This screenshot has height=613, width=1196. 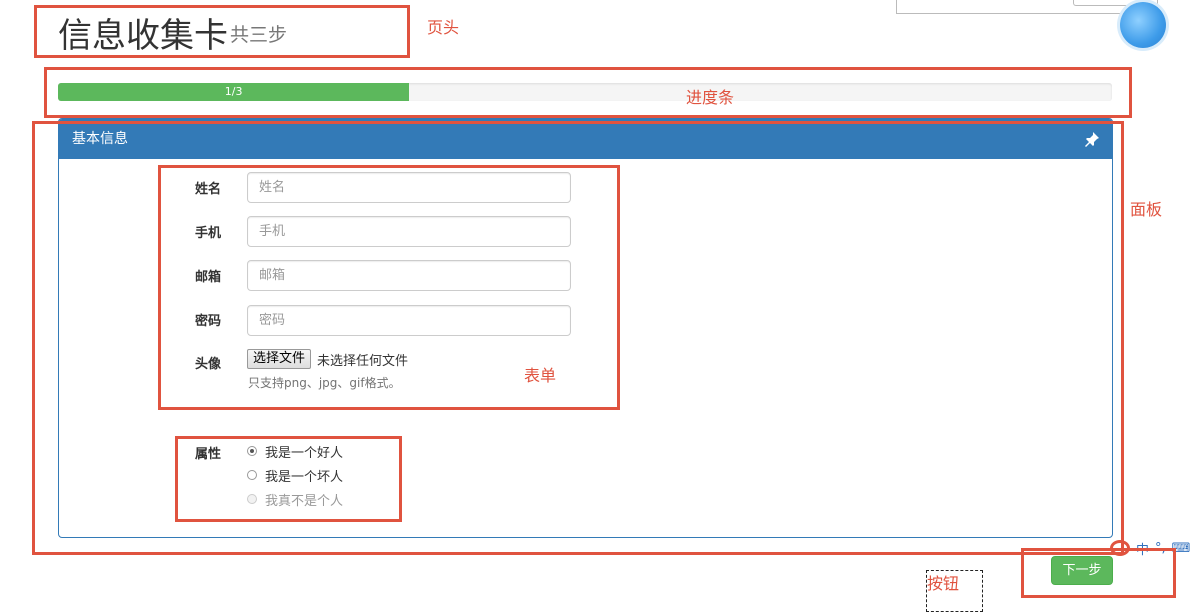 What do you see at coordinates (1027, 7) in the screenshot?
I see `floating-toolbar` at bounding box center [1027, 7].